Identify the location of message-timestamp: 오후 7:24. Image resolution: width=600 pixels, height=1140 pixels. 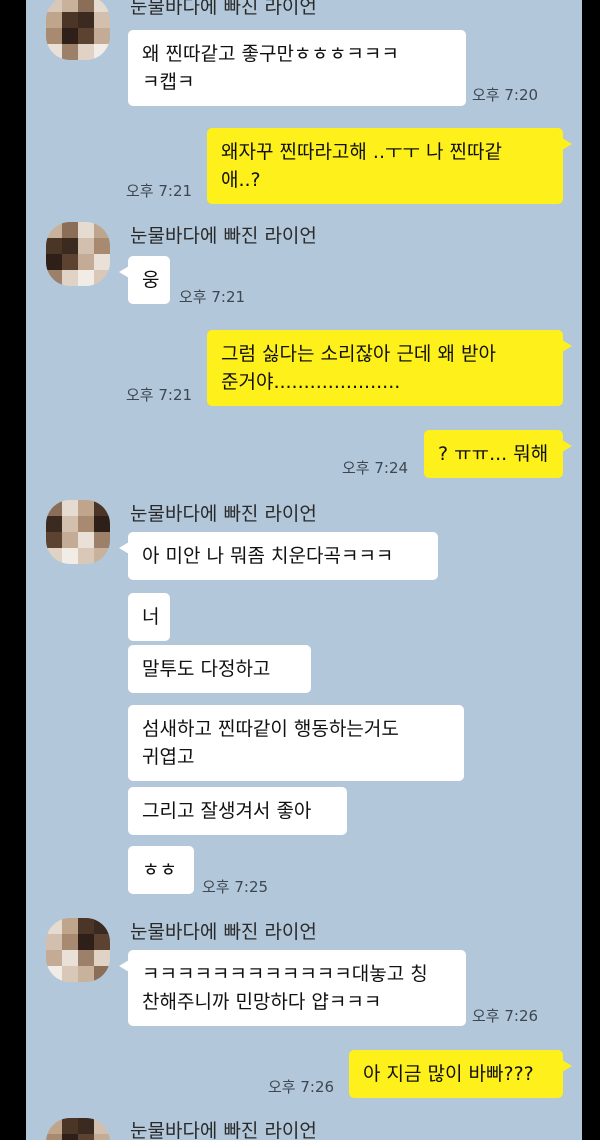
(375, 468).